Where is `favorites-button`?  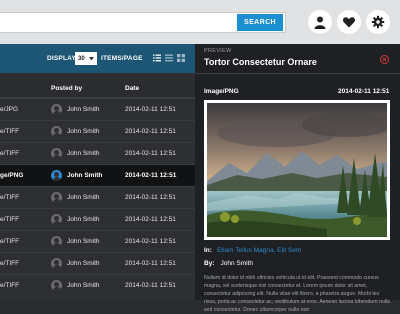
favorites-button is located at coordinates (349, 22).